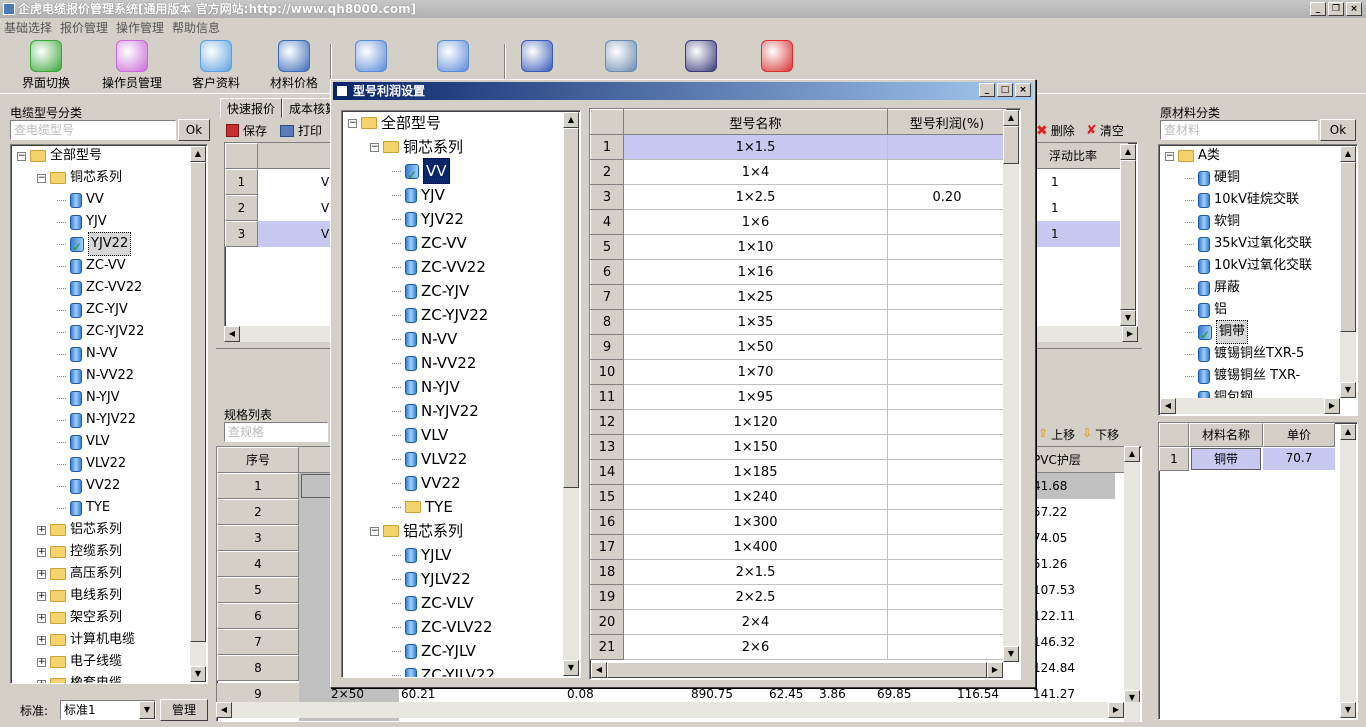  Describe the element at coordinates (82, 222) in the screenshot. I see `tree-item: YJV` at that location.